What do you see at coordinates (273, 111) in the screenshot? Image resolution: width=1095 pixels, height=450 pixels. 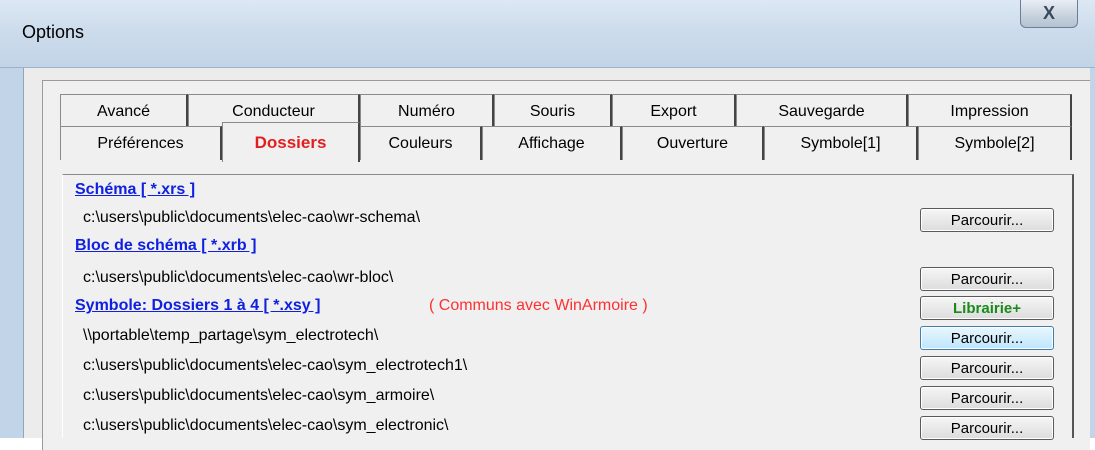 I see `tab-label: Conducteur` at bounding box center [273, 111].